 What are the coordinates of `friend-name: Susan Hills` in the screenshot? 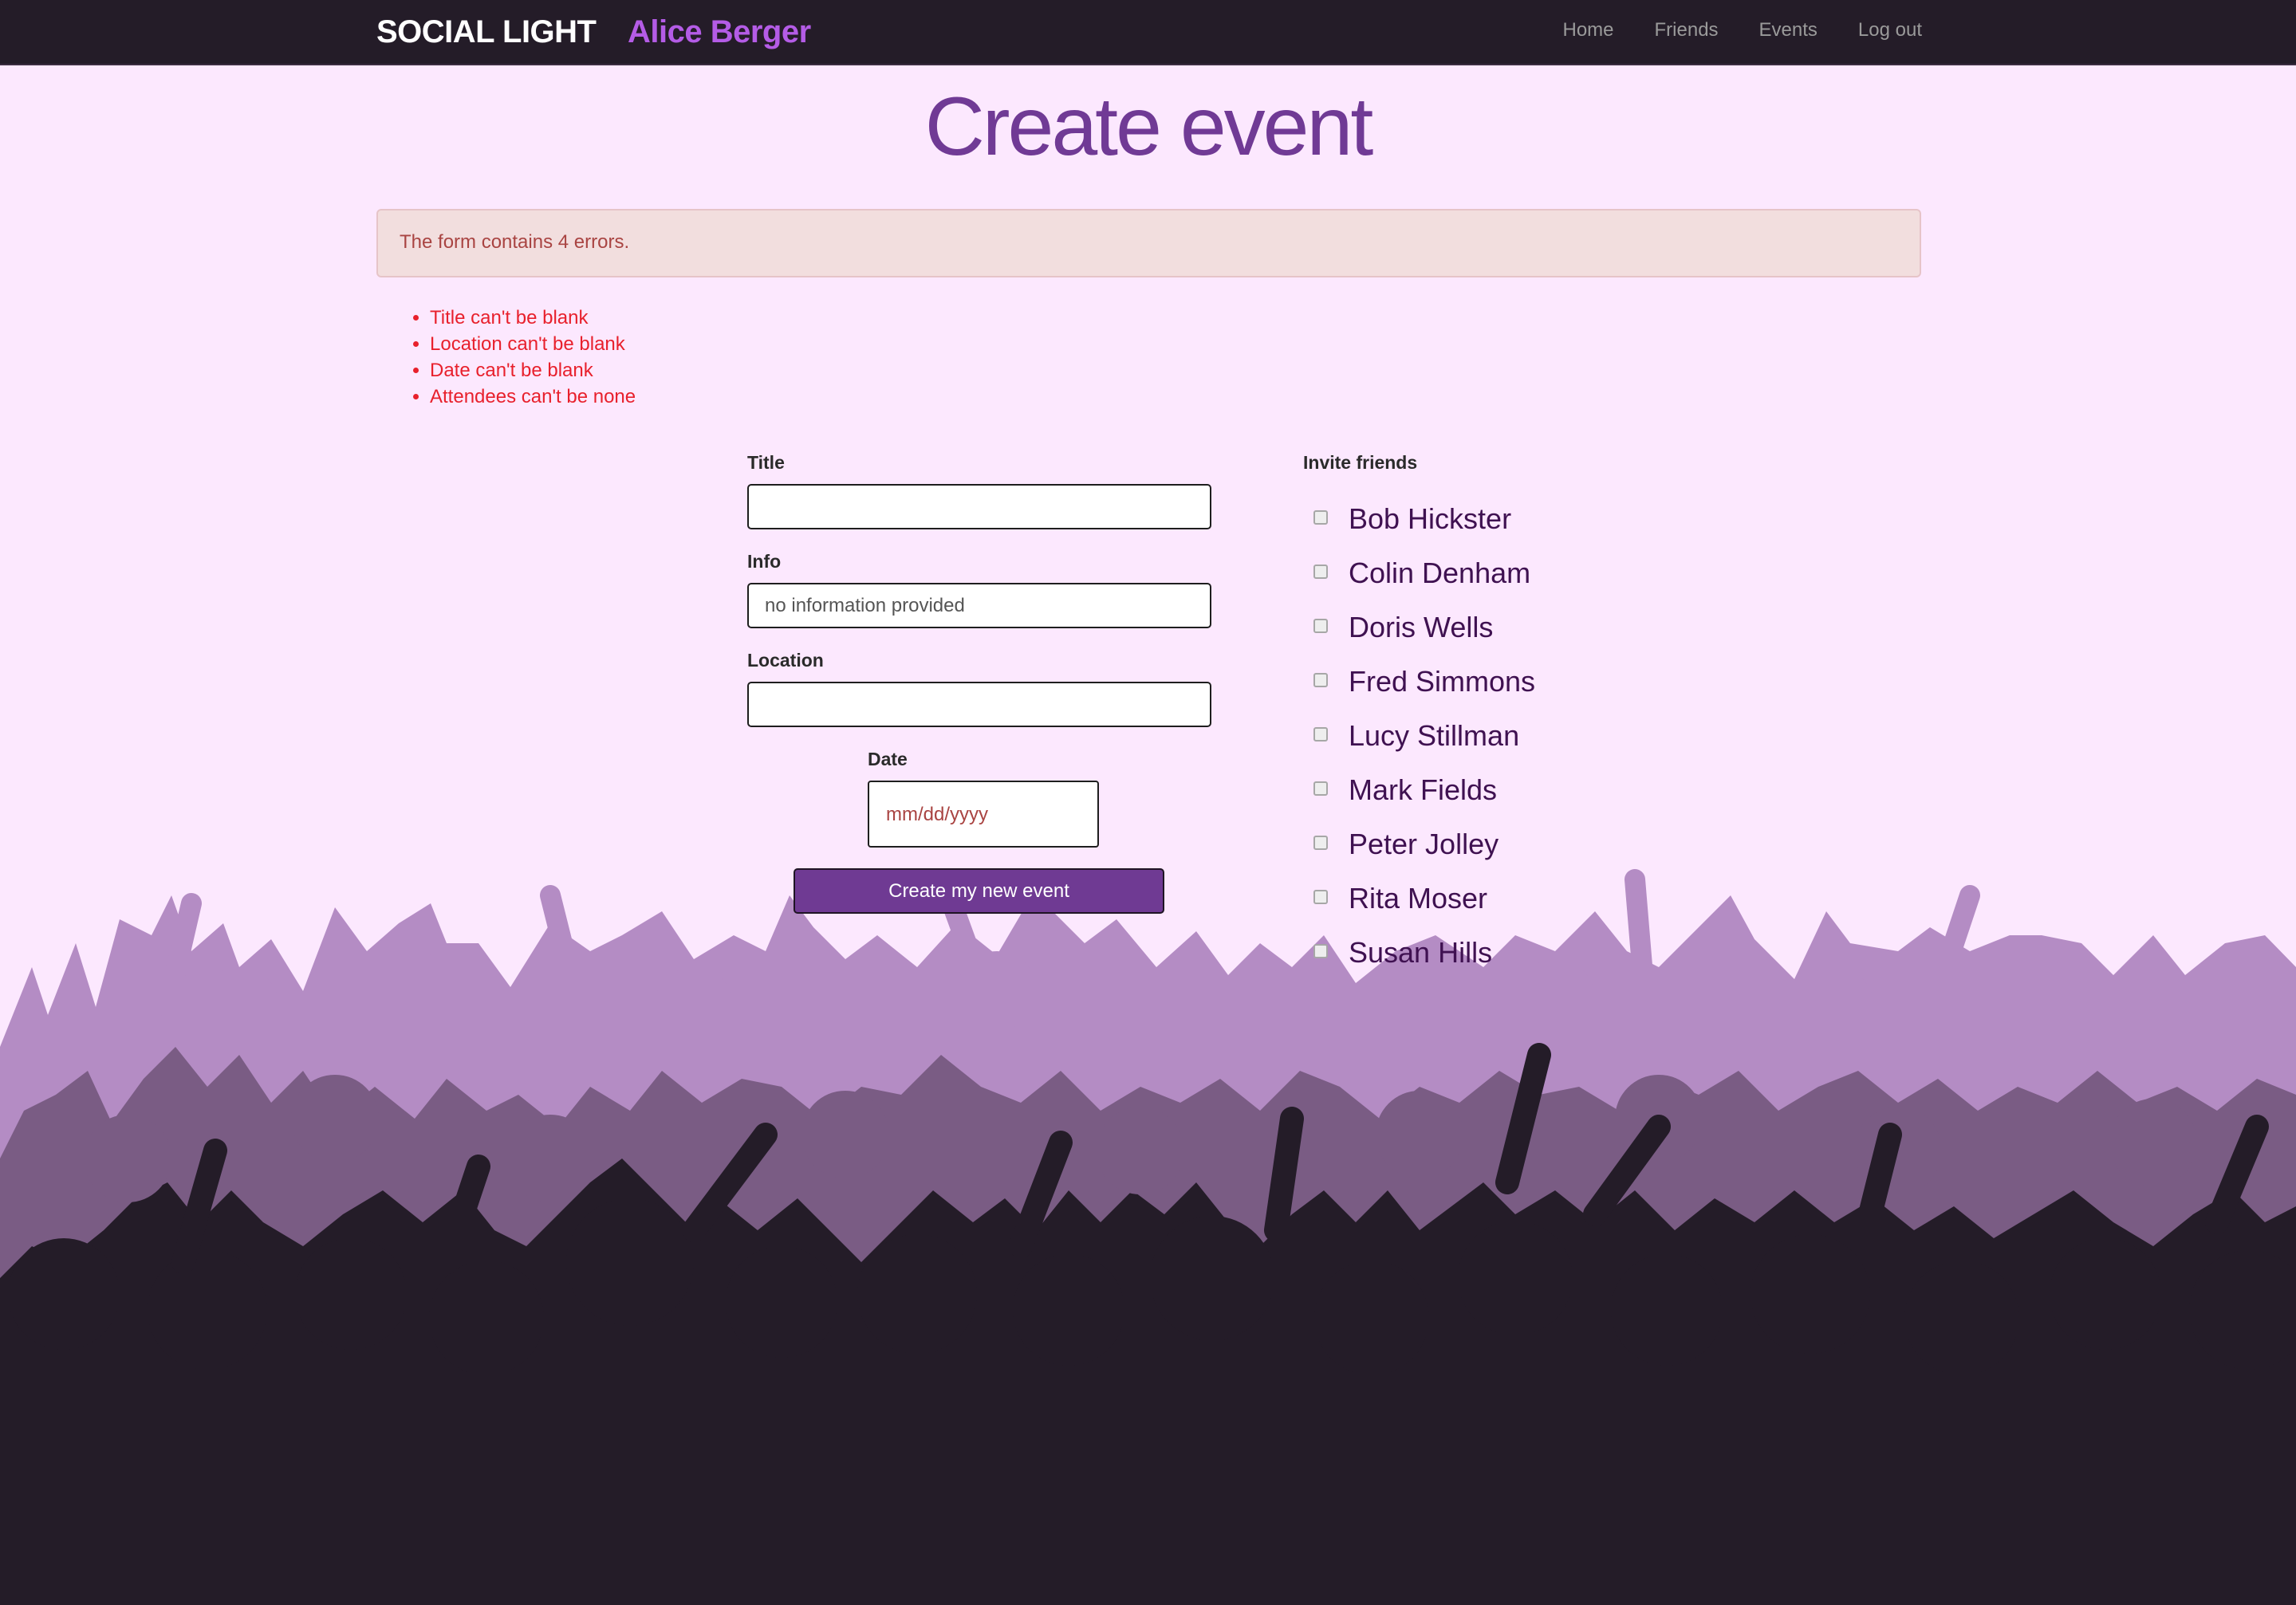 It's located at (1420, 953).